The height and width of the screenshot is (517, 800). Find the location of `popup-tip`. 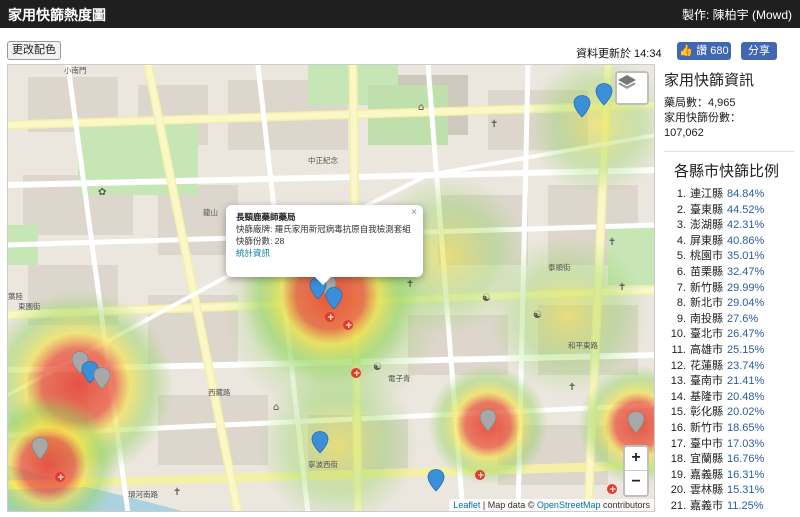

popup-tip is located at coordinates (323, 280).